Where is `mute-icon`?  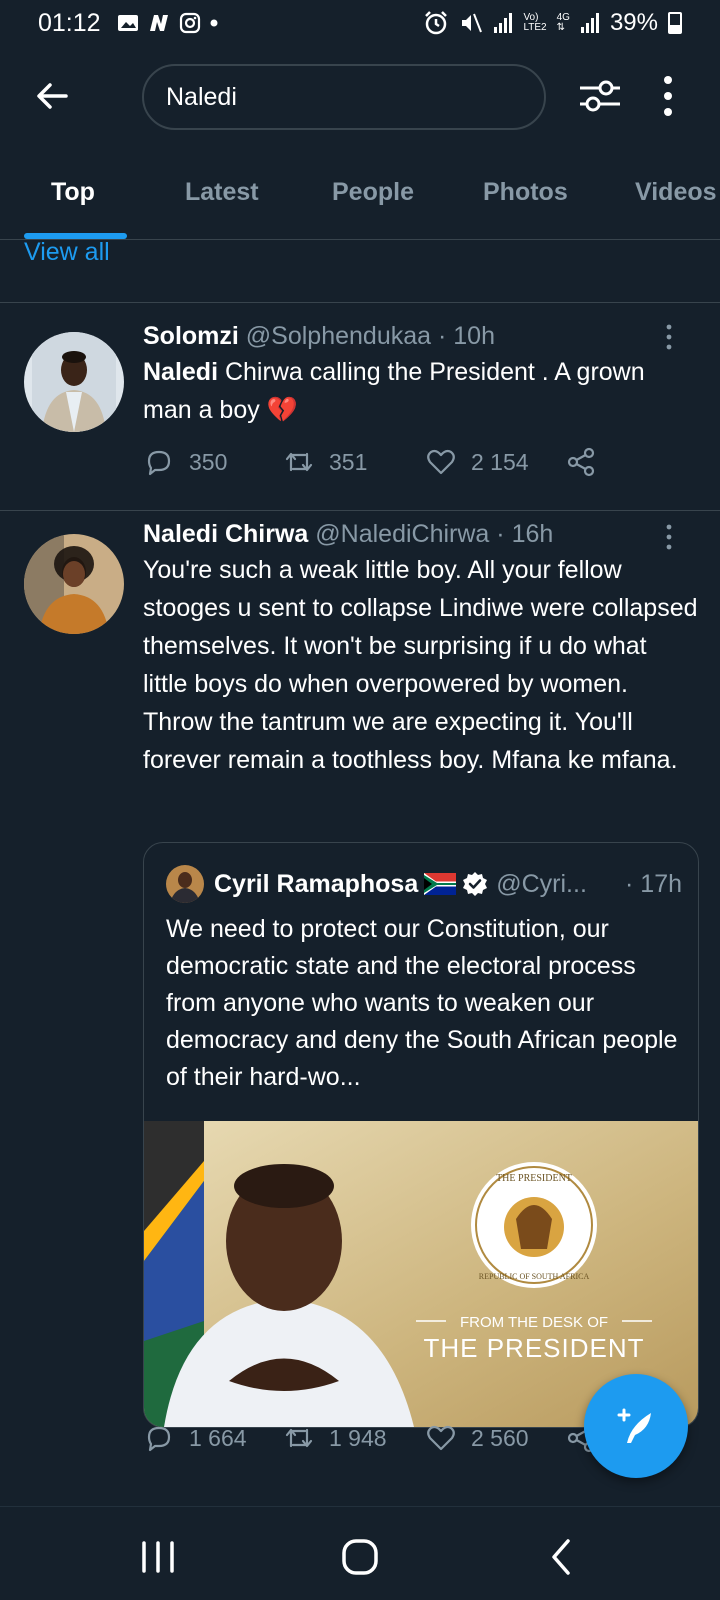
mute-icon is located at coordinates (472, 23).